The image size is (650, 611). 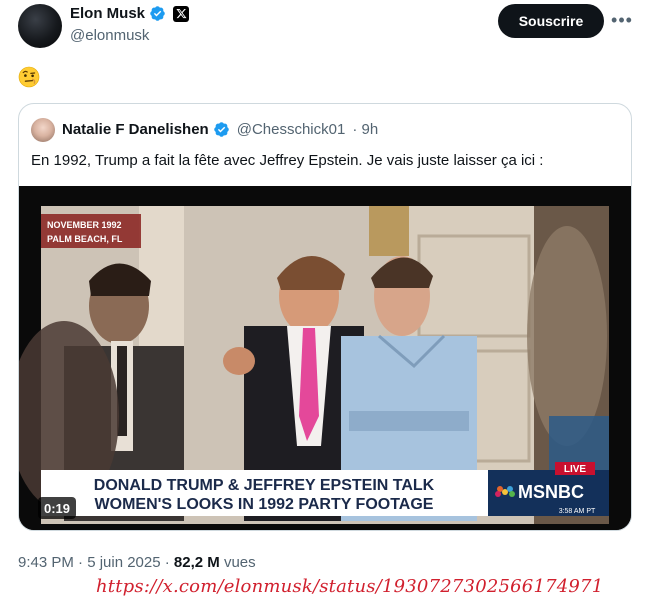 What do you see at coordinates (365, 129) in the screenshot?
I see `quoted-tweet-age: · 9h` at bounding box center [365, 129].